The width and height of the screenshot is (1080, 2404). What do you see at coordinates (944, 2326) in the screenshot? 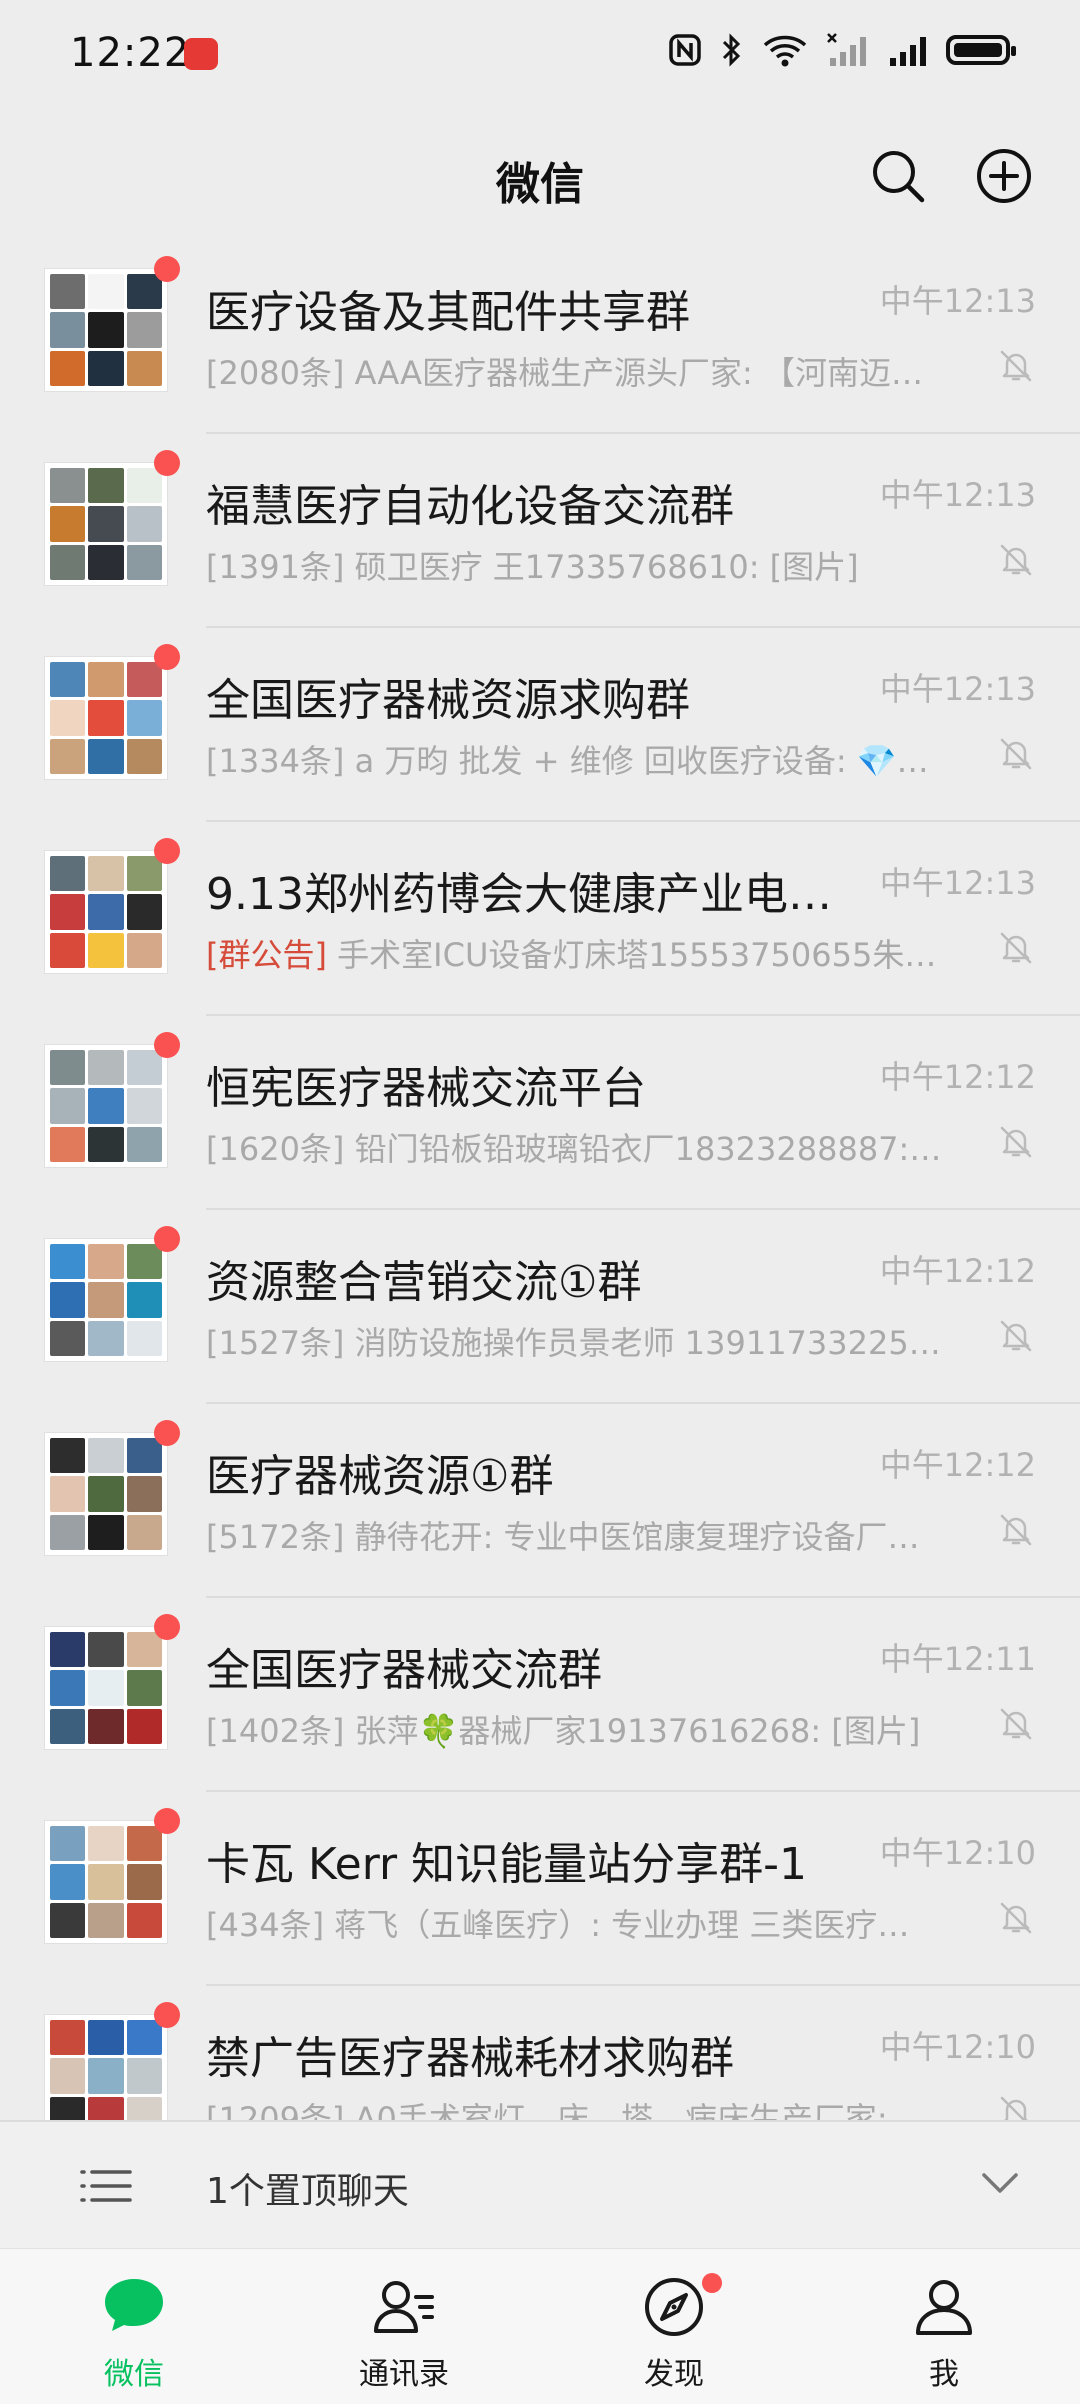
I see `tab-me: 我` at bounding box center [944, 2326].